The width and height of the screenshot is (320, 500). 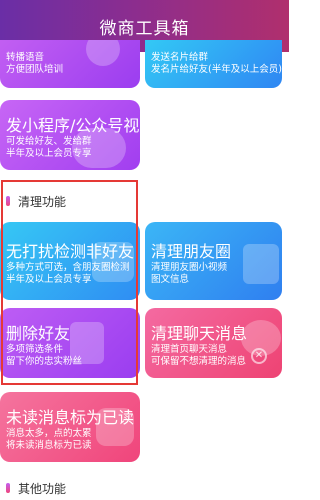 What do you see at coordinates (70, 251) in the screenshot?
I see `card-title: 无打扰检测非好友` at bounding box center [70, 251].